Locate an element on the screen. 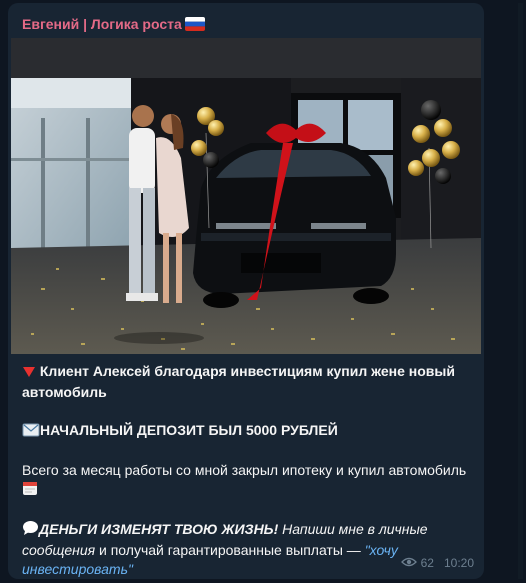  view-count: 62 is located at coordinates (427, 563).